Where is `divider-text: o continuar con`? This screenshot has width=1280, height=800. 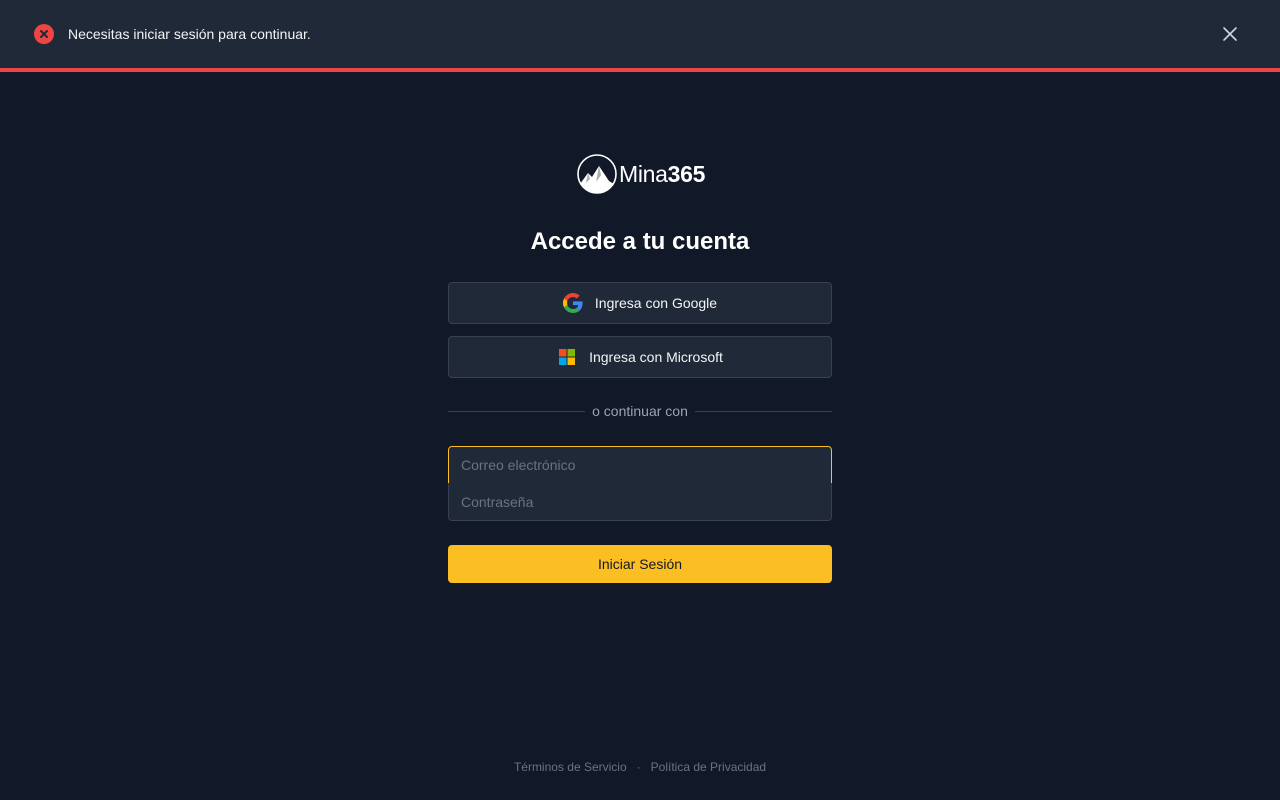
divider-text: o continuar con is located at coordinates (640, 411).